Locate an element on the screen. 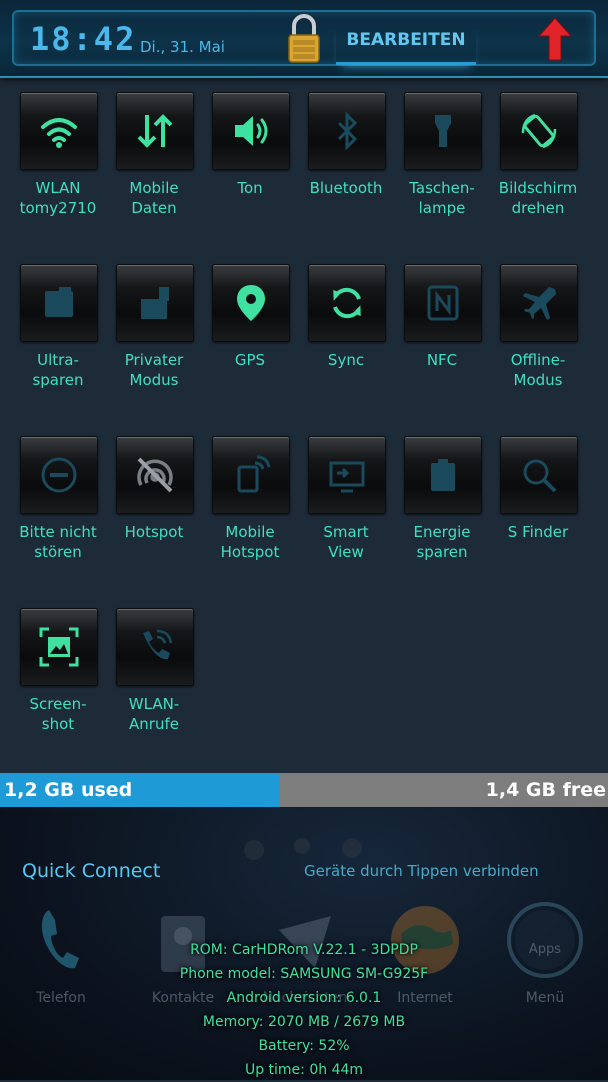 This screenshot has width=608, height=1082. tile-ultra-power-saving: Ultra- sparen is located at coordinates (58, 327).